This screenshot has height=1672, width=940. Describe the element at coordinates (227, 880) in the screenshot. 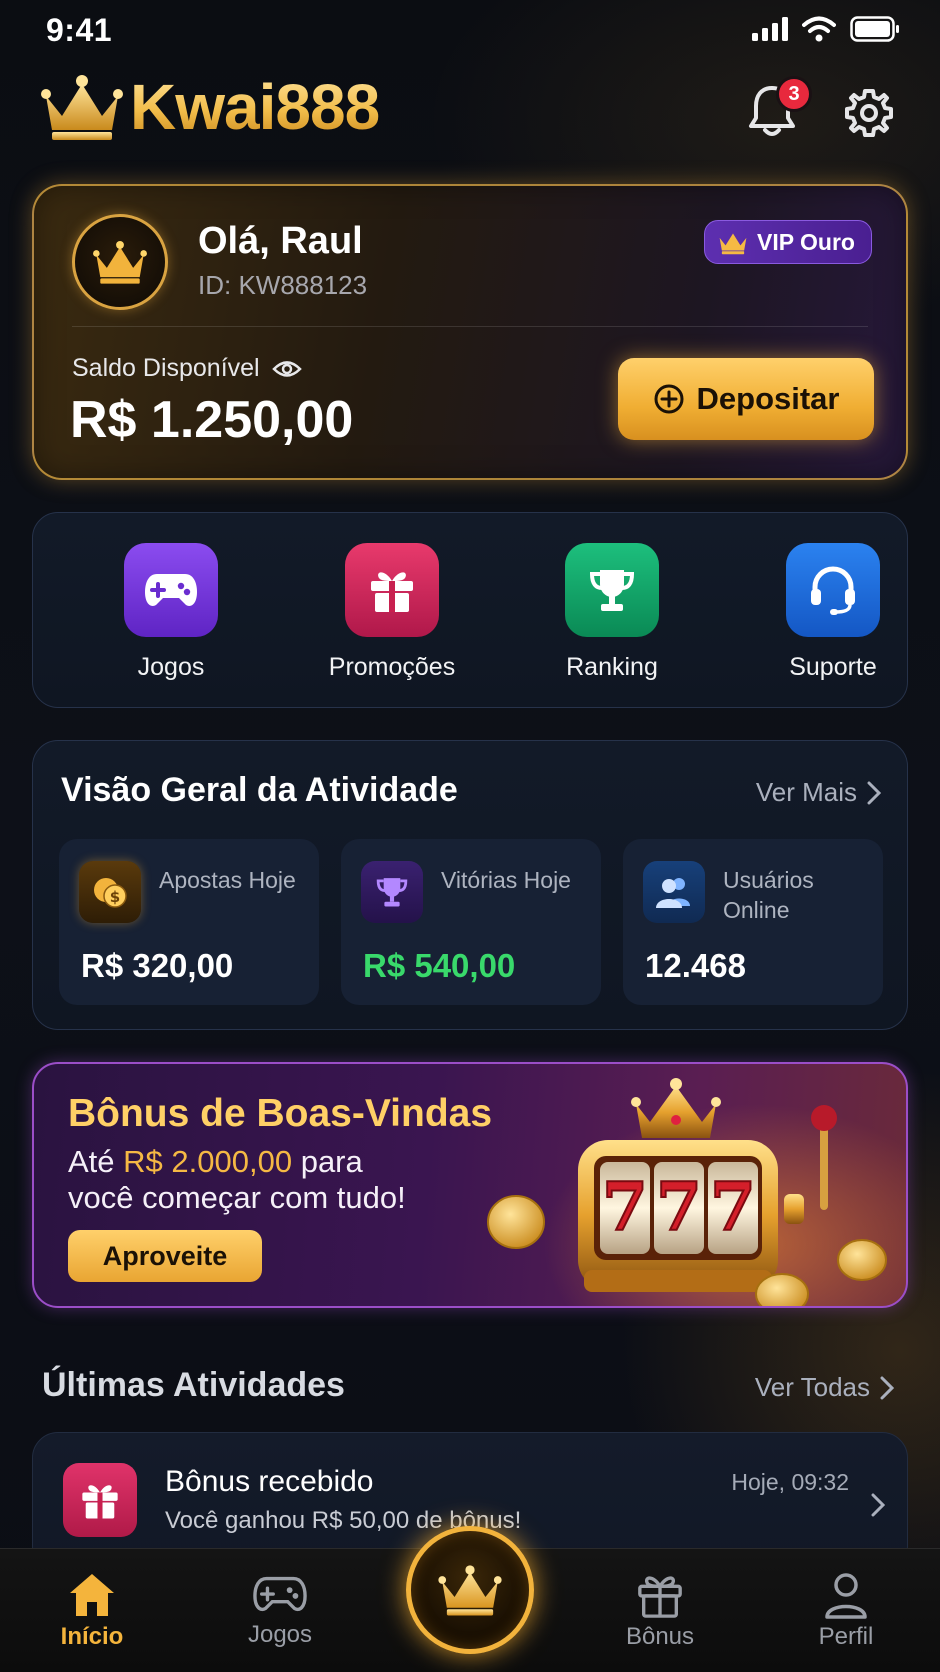

I see `stat-label: Apostas Hoje` at that location.